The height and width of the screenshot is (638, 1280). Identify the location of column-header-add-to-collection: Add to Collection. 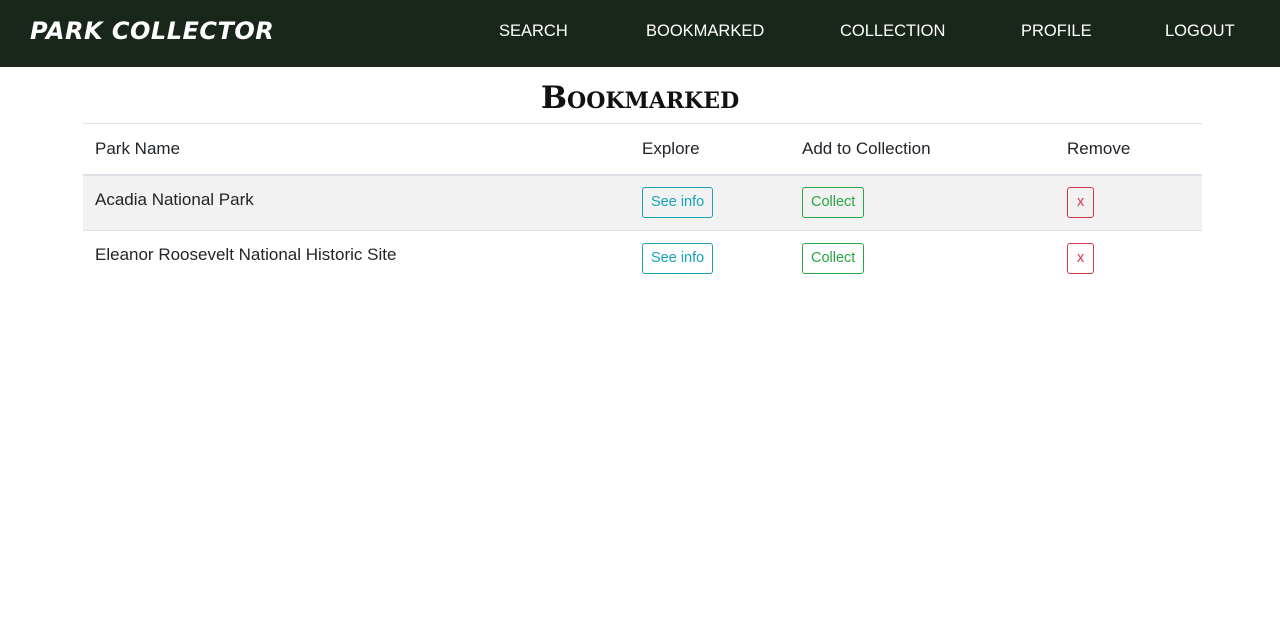
(922, 149).